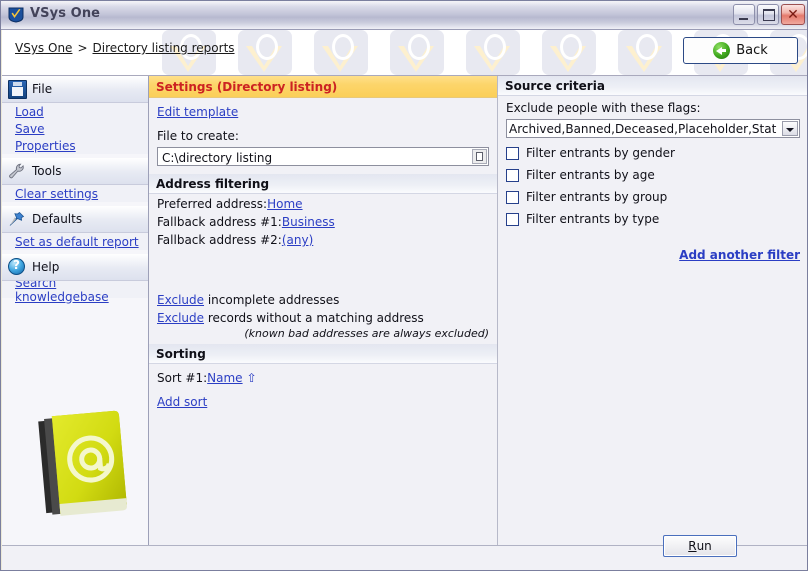  Describe the element at coordinates (323, 87) in the screenshot. I see `settings-panel-title: Settings (Directory listing)` at that location.